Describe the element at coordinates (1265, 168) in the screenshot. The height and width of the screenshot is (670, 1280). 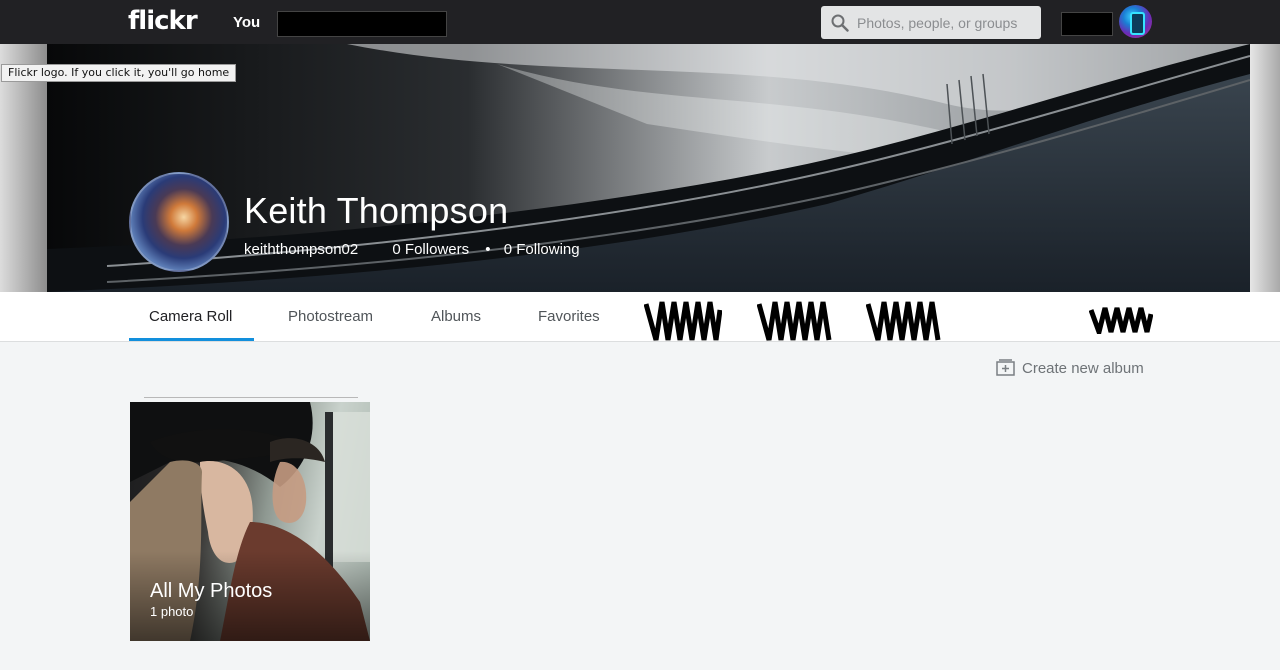
I see `cover-edge-right` at that location.